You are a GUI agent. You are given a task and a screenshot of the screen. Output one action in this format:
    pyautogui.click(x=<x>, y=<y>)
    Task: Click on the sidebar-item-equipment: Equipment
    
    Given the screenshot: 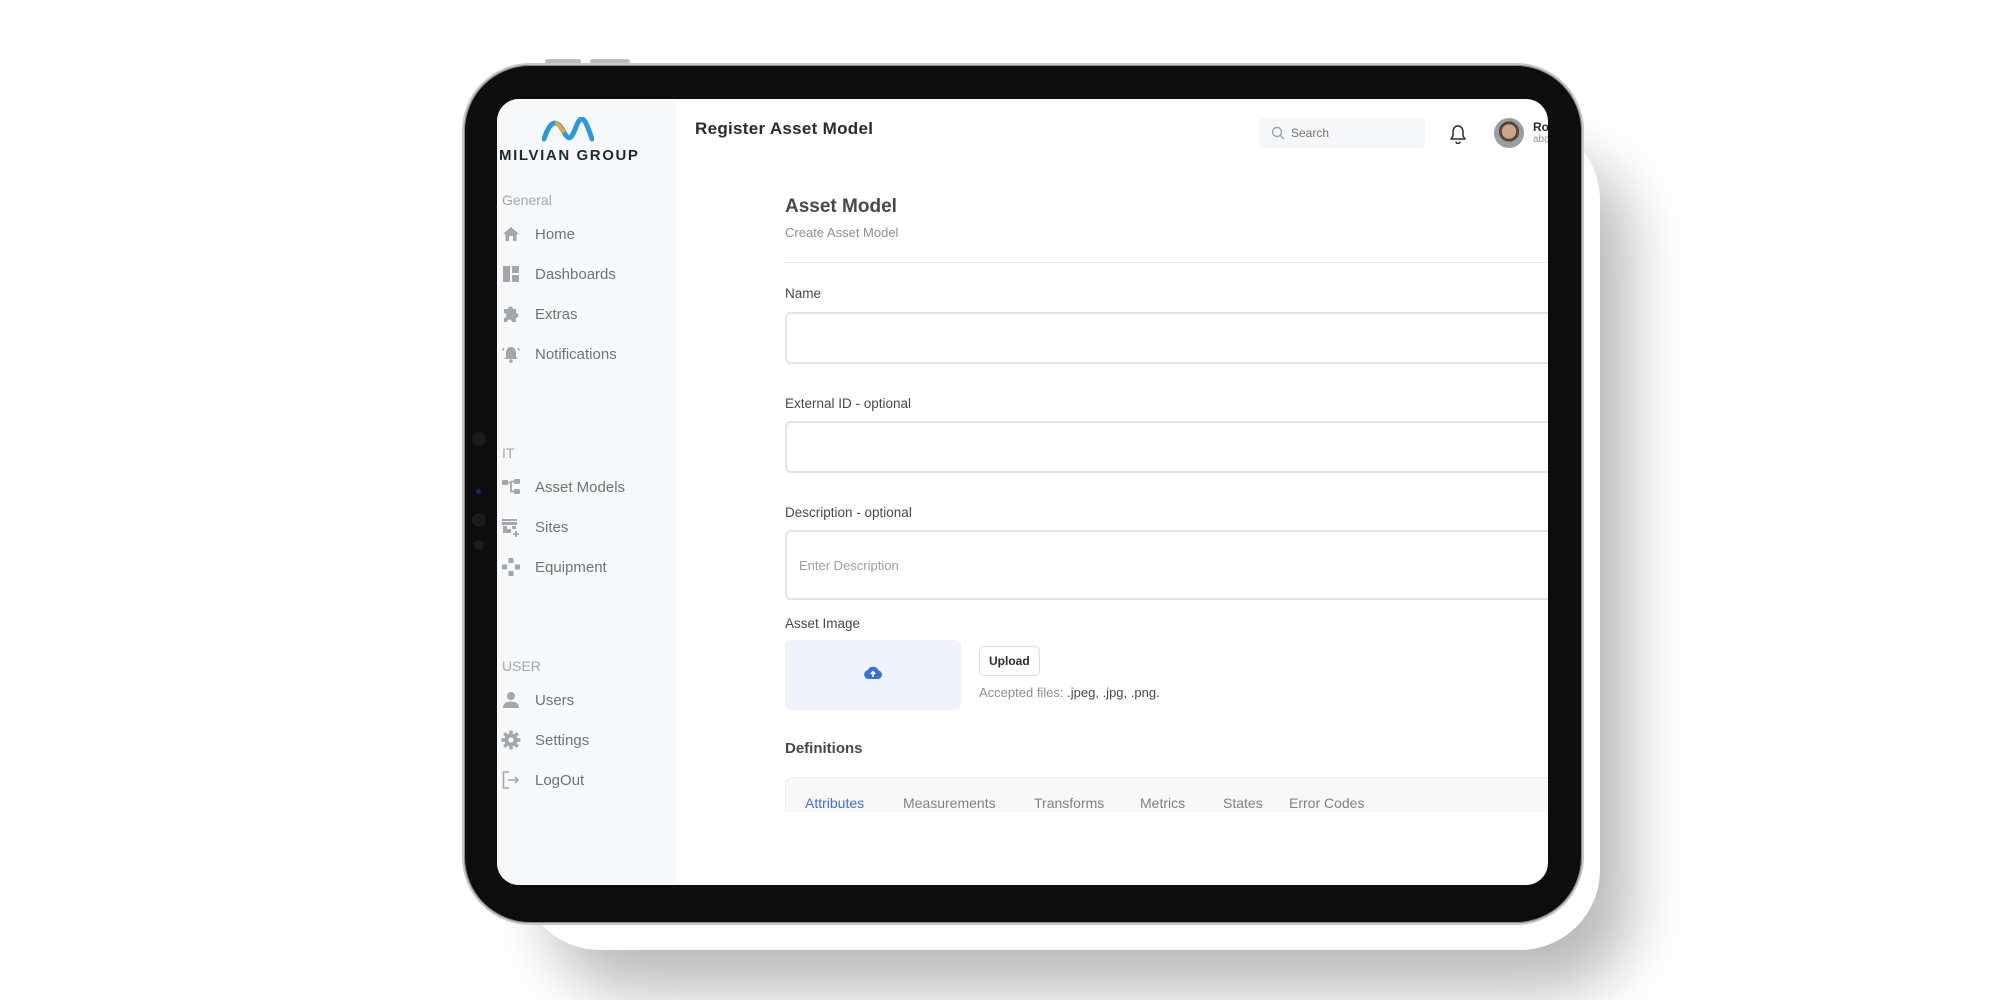 What is the action you would take?
    pyautogui.click(x=586, y=567)
    